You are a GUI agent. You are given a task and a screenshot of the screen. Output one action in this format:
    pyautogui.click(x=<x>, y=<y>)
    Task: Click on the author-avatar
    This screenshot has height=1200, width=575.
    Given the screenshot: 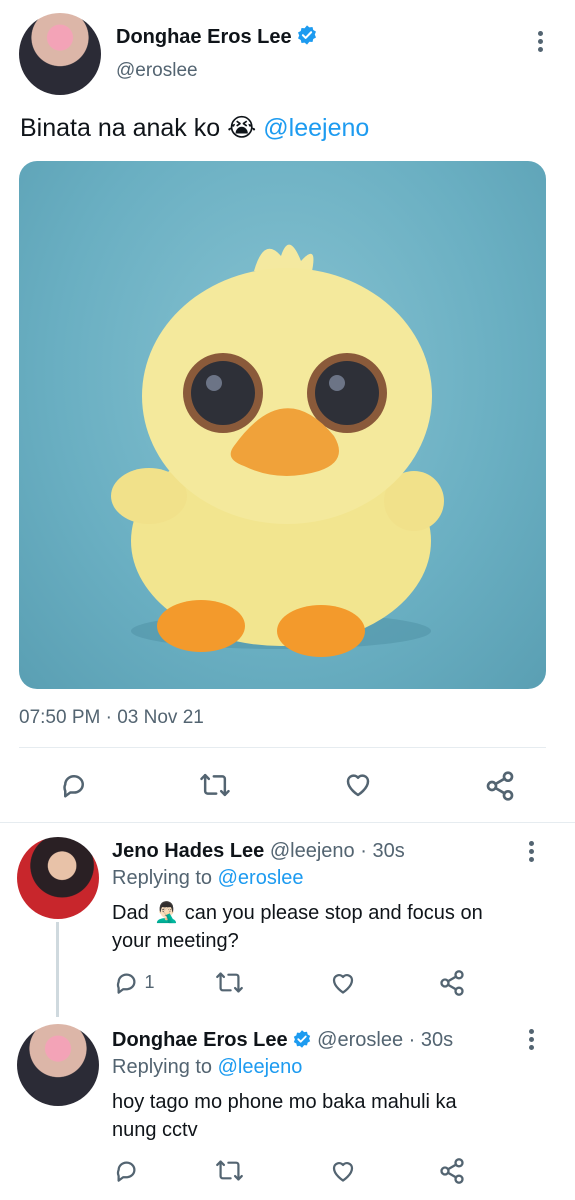 What is the action you would take?
    pyautogui.click(x=60, y=54)
    